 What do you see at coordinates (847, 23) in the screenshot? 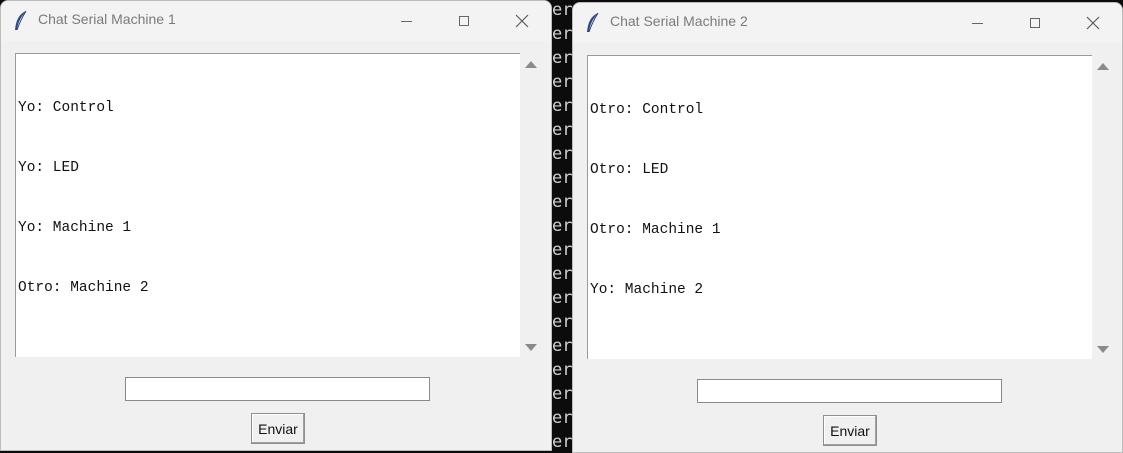
I see `title-bar: Chat Serial Machine 2` at bounding box center [847, 23].